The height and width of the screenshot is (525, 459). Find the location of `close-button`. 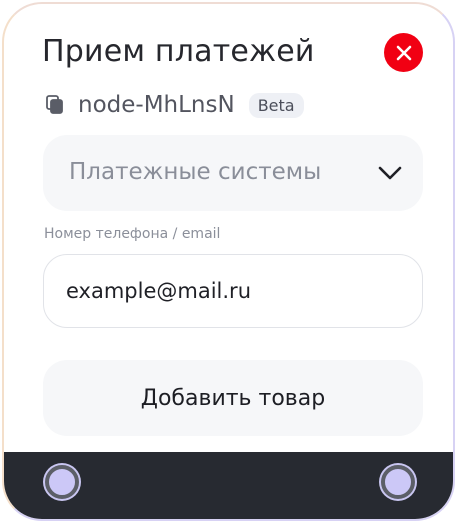

close-button is located at coordinates (403, 52).